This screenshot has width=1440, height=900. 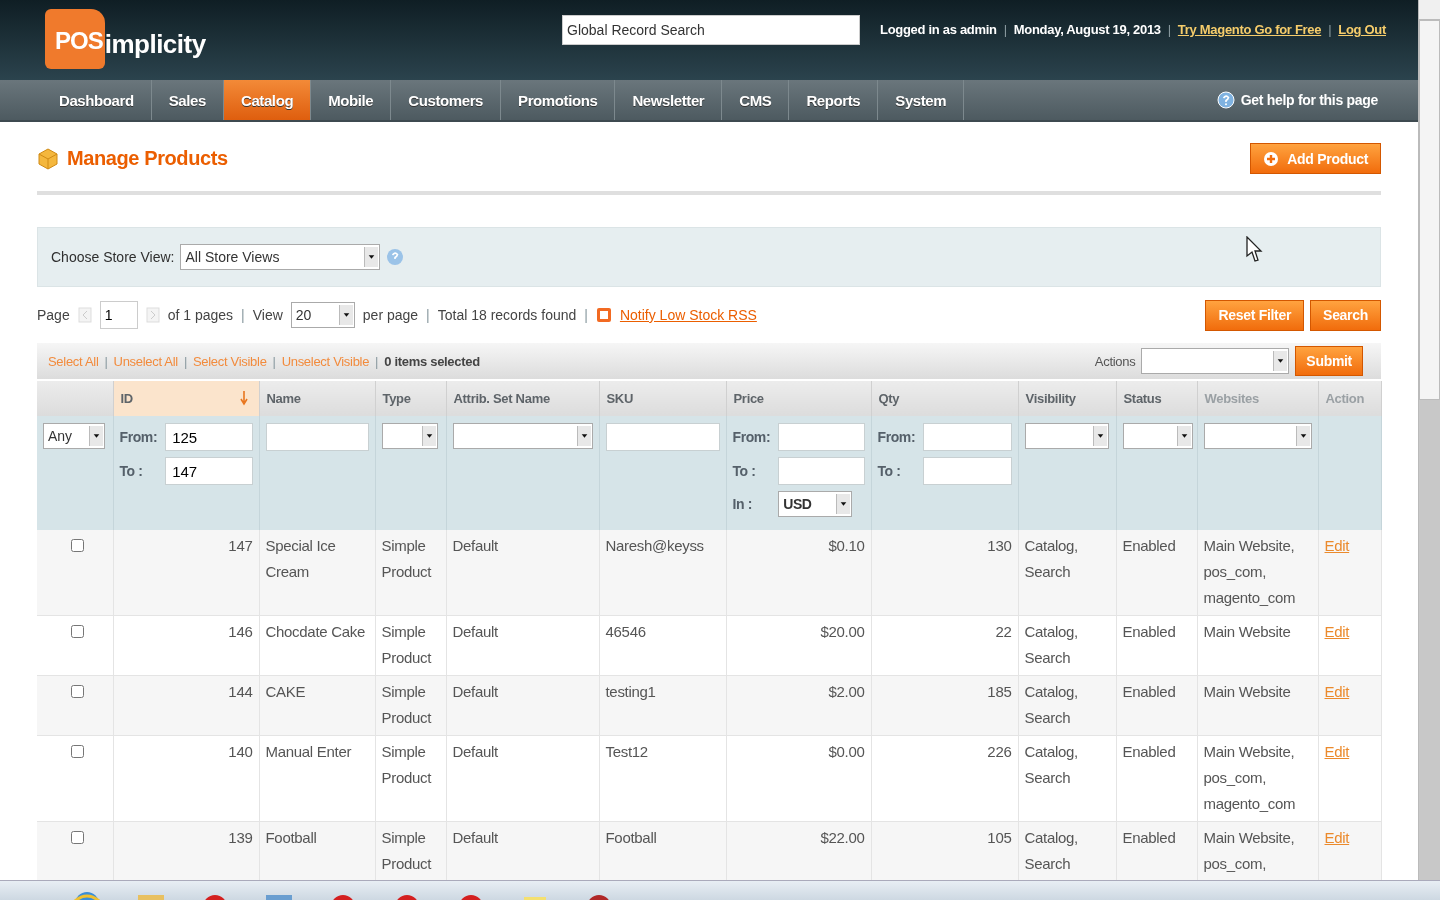 What do you see at coordinates (446, 100) in the screenshot?
I see `nav-tab: Customers` at bounding box center [446, 100].